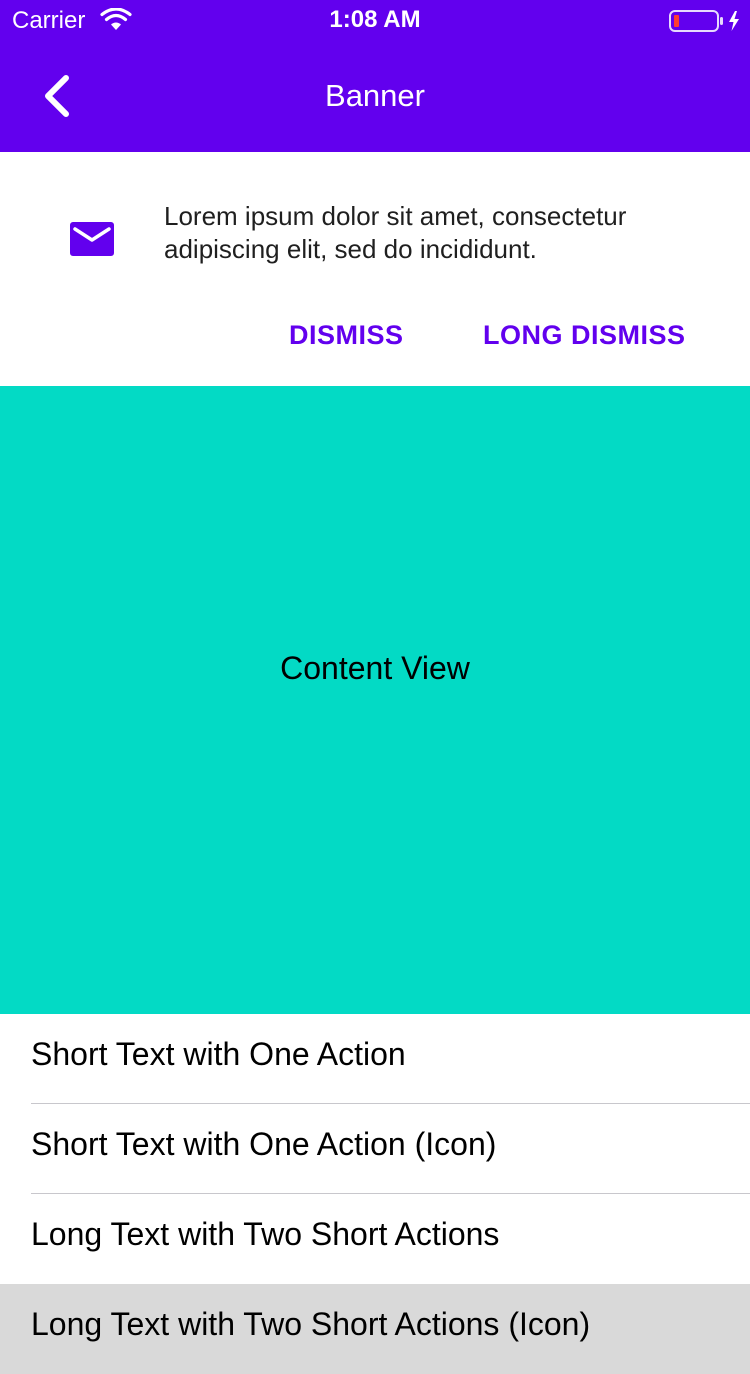 The width and height of the screenshot is (750, 1374). What do you see at coordinates (218, 1054) in the screenshot?
I see `list-item-label: Short Text with One Action` at bounding box center [218, 1054].